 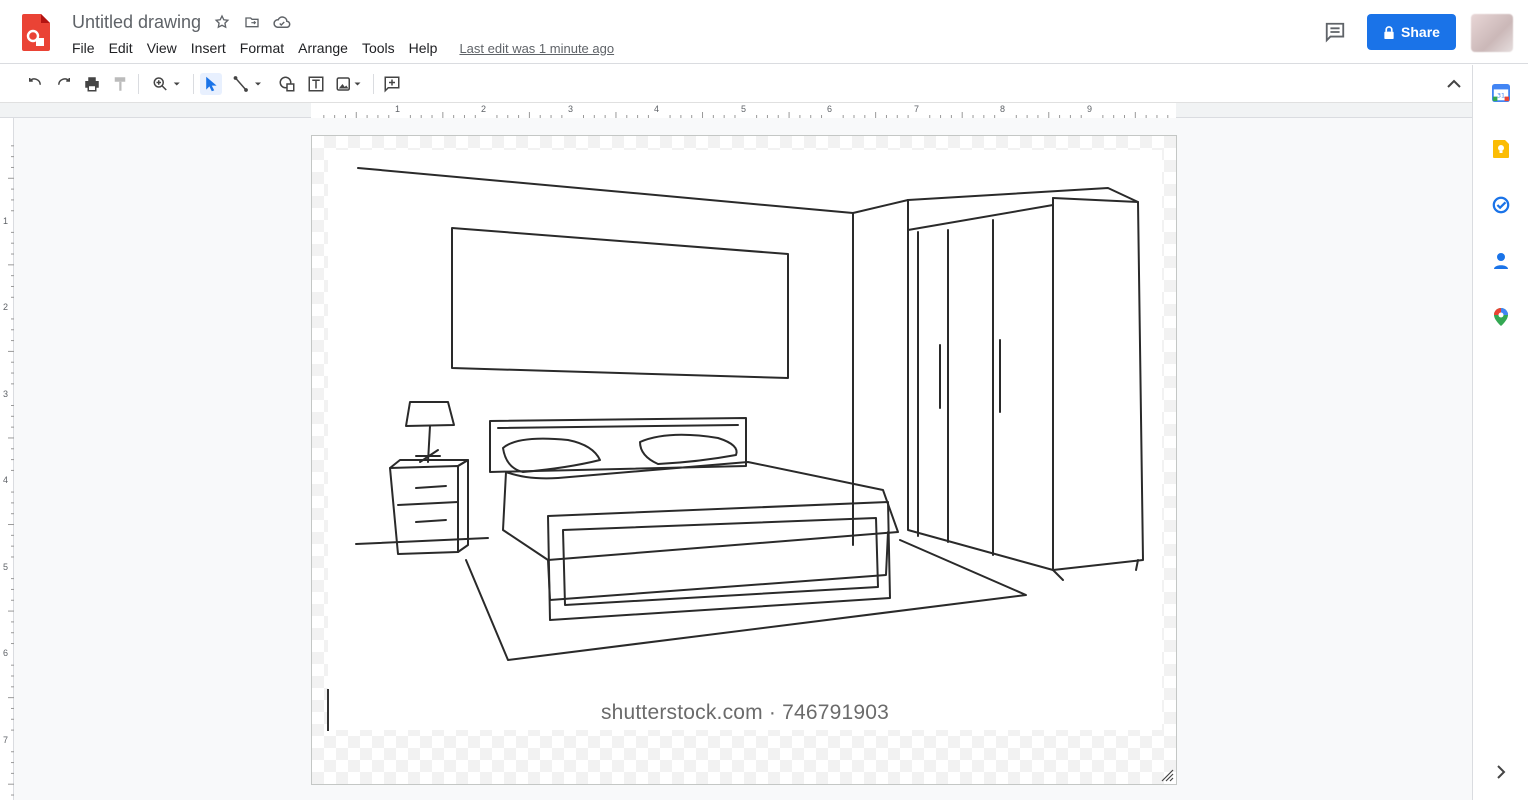 What do you see at coordinates (1500, 432) in the screenshot?
I see `side-panel: 31` at bounding box center [1500, 432].